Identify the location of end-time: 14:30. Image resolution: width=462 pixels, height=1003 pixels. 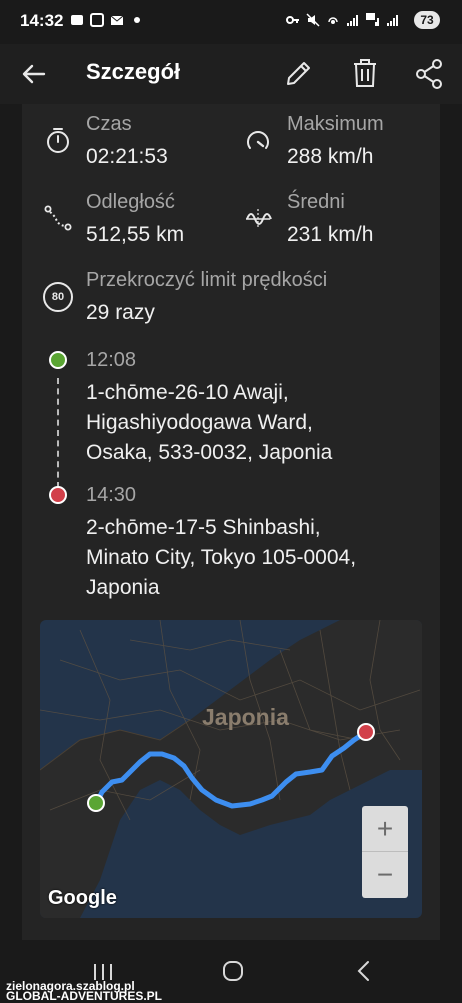
(111, 495).